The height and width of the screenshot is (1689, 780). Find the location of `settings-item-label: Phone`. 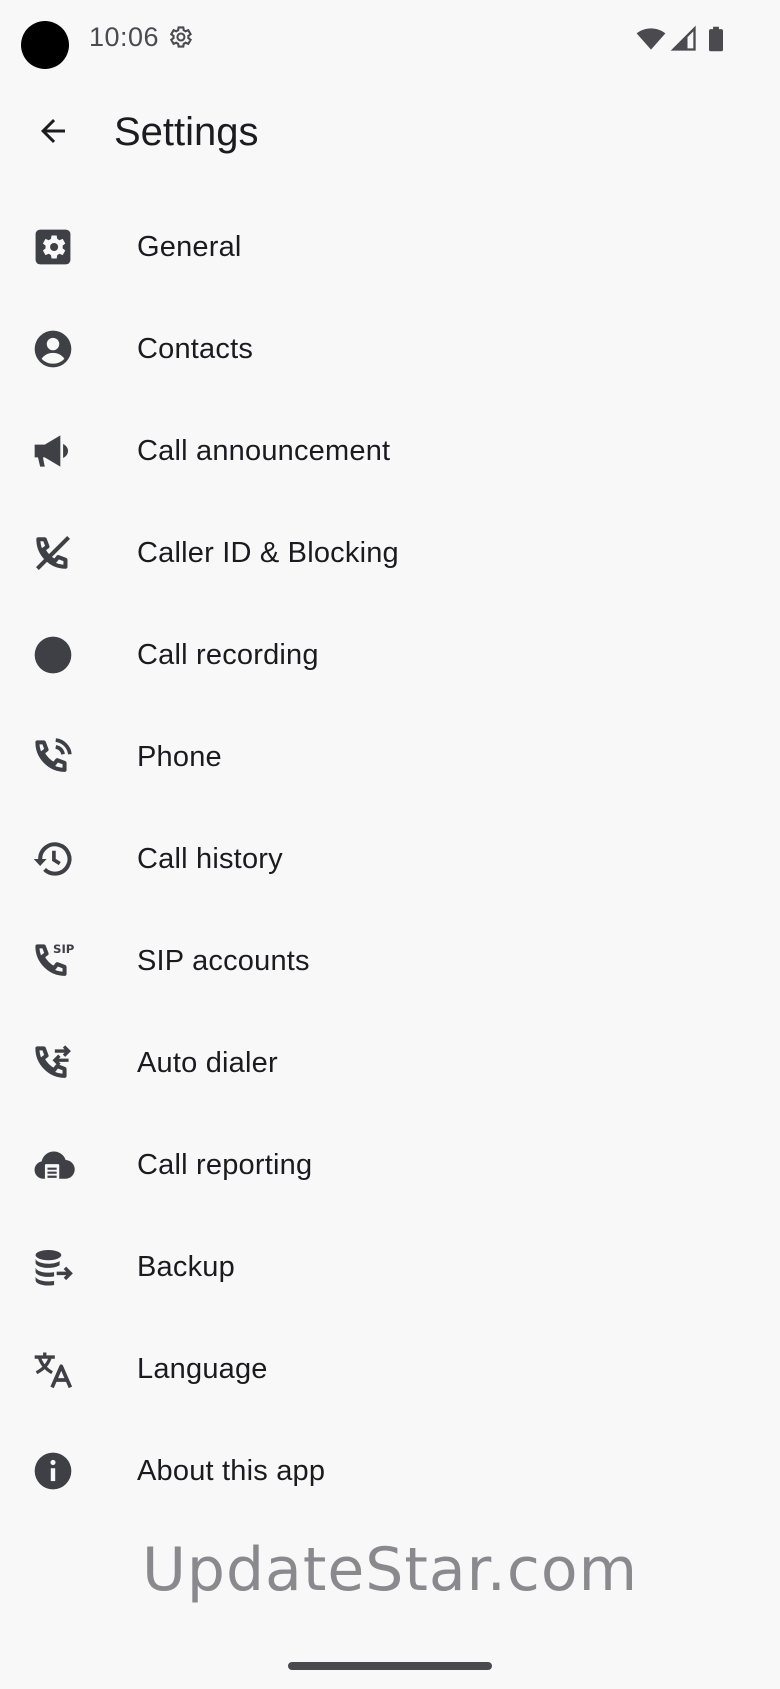

settings-item-label: Phone is located at coordinates (179, 756).